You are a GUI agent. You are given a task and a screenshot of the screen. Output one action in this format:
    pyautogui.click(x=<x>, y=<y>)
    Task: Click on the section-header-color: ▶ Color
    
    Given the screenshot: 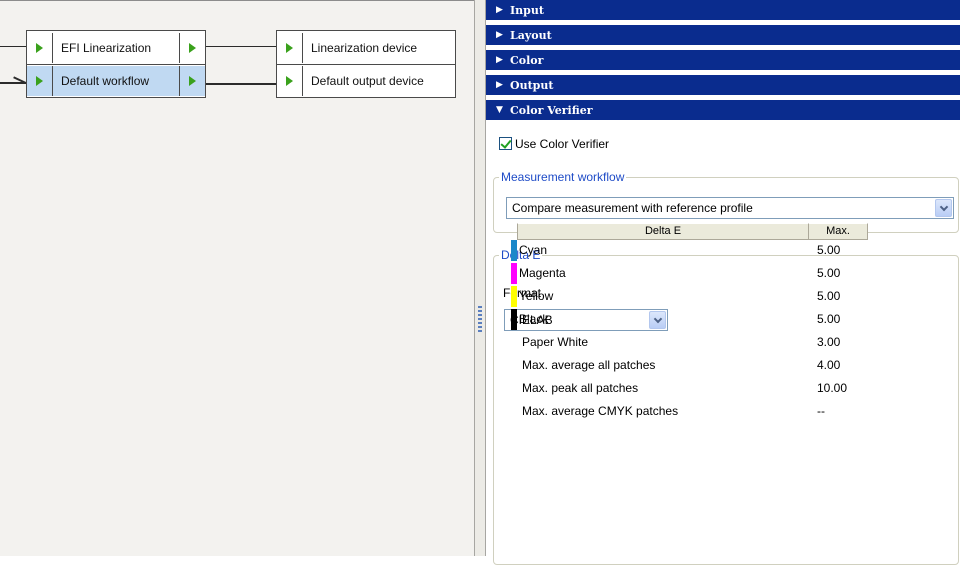 What is the action you would take?
    pyautogui.click(x=723, y=61)
    